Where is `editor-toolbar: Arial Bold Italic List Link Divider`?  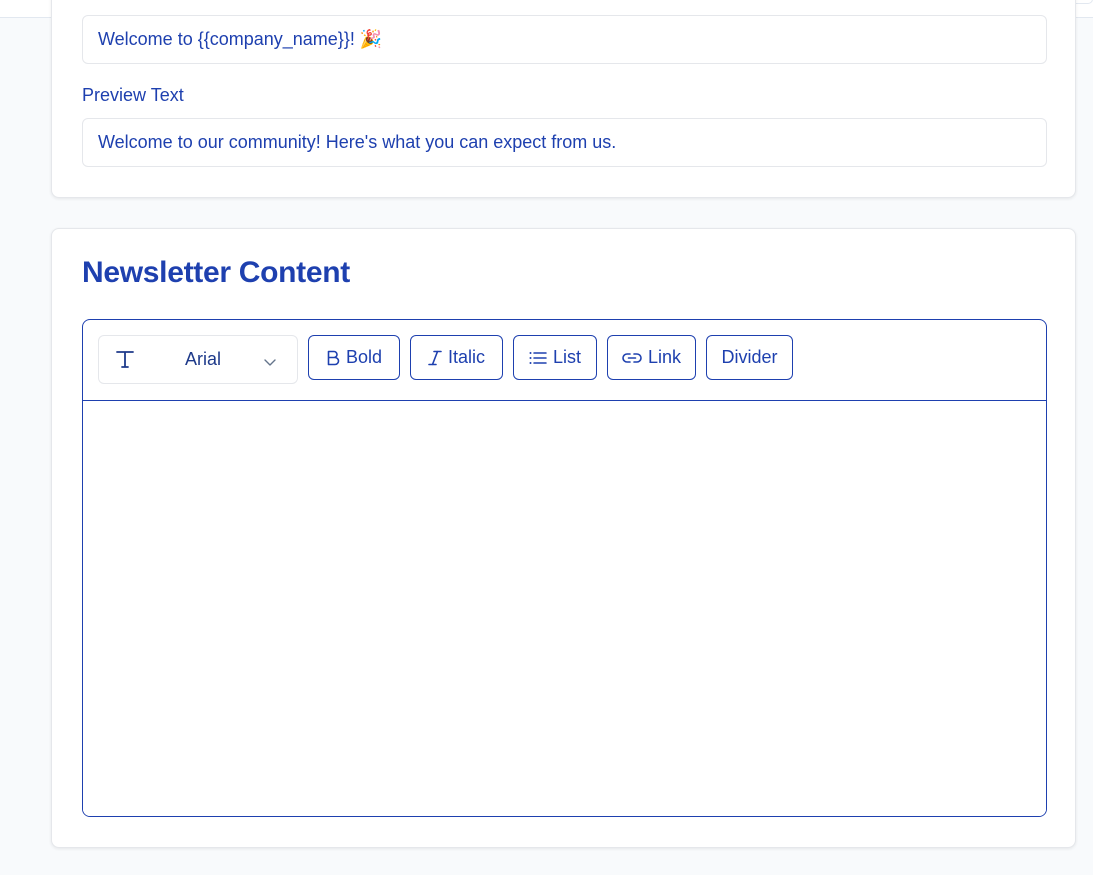
editor-toolbar: Arial Bold Italic List Link Divider is located at coordinates (564, 360).